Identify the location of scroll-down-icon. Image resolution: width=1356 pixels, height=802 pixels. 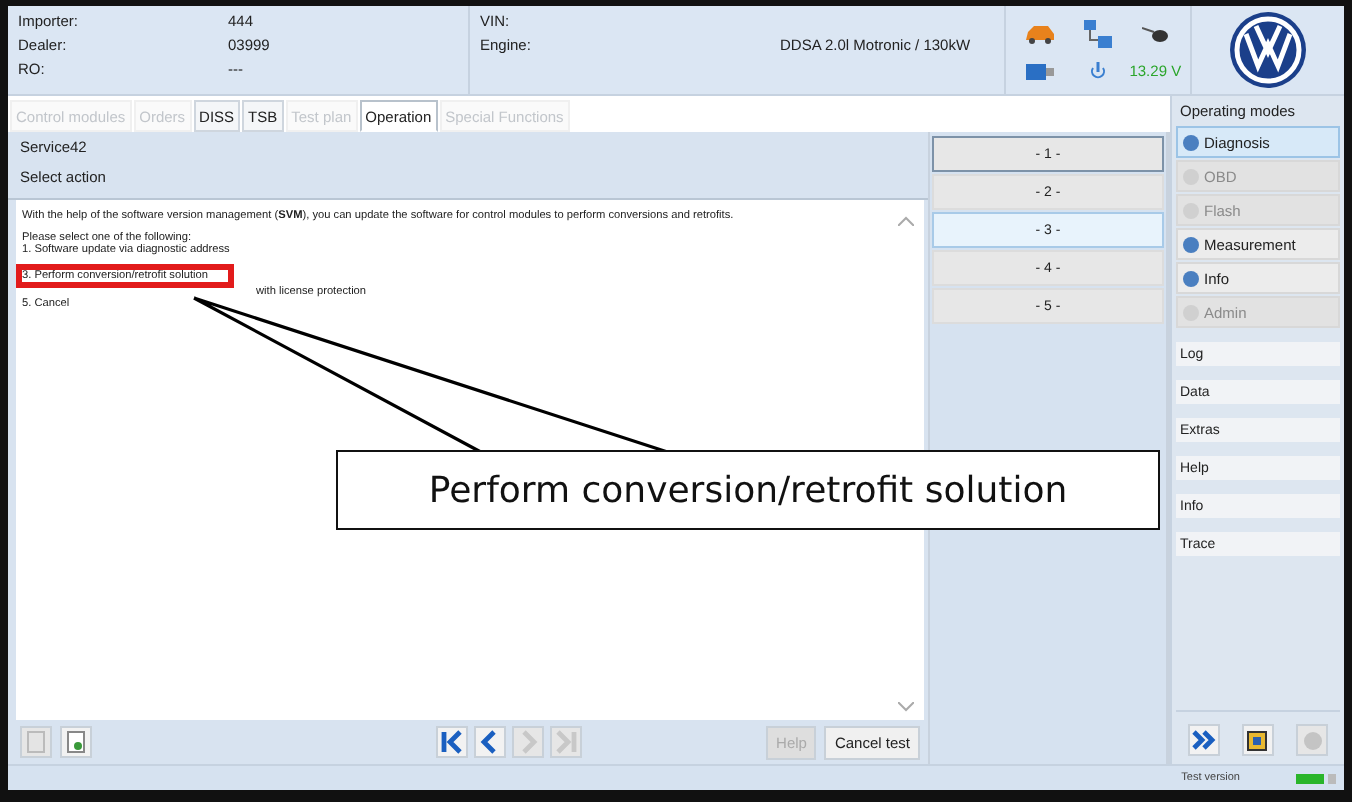
(906, 707).